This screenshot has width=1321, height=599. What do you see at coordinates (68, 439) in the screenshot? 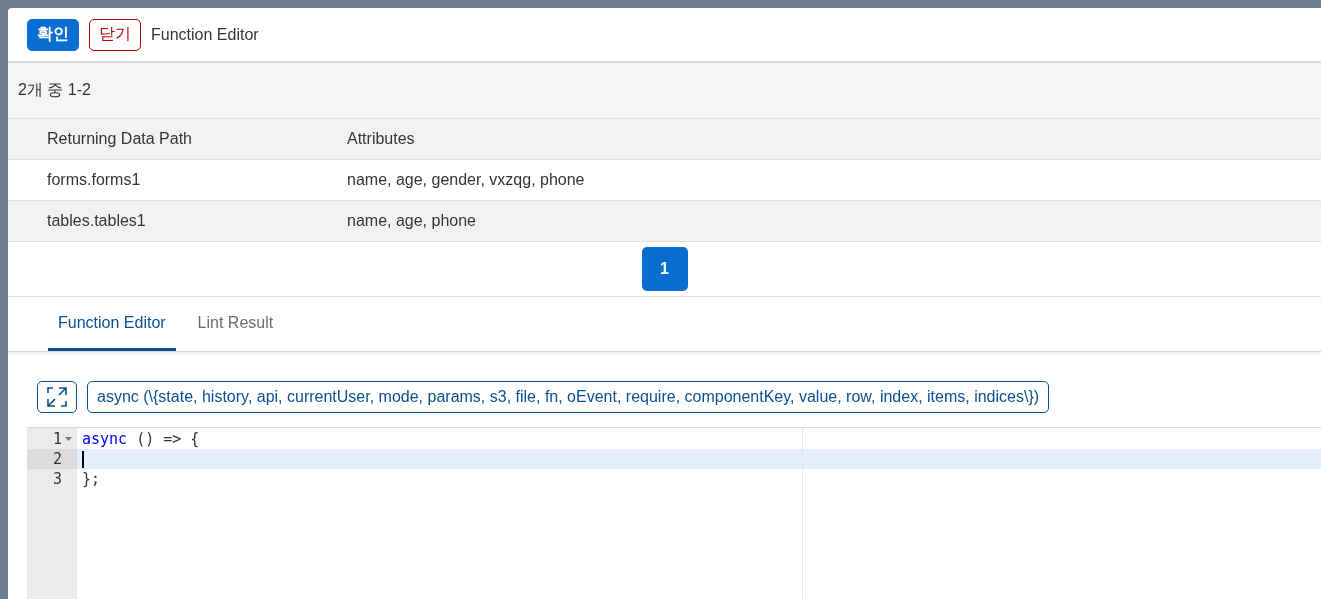
I see `fold-icon` at bounding box center [68, 439].